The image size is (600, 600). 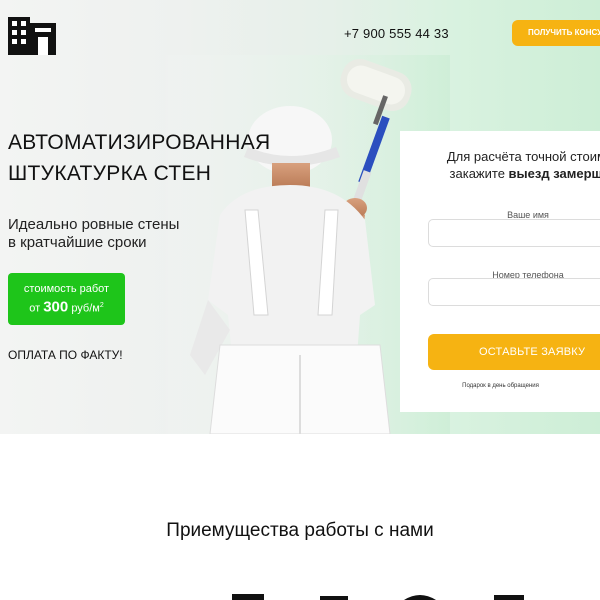 I want to click on hero-subtitle: Идеально ровные стены в кратчайшие сроки, so click(x=108, y=234).